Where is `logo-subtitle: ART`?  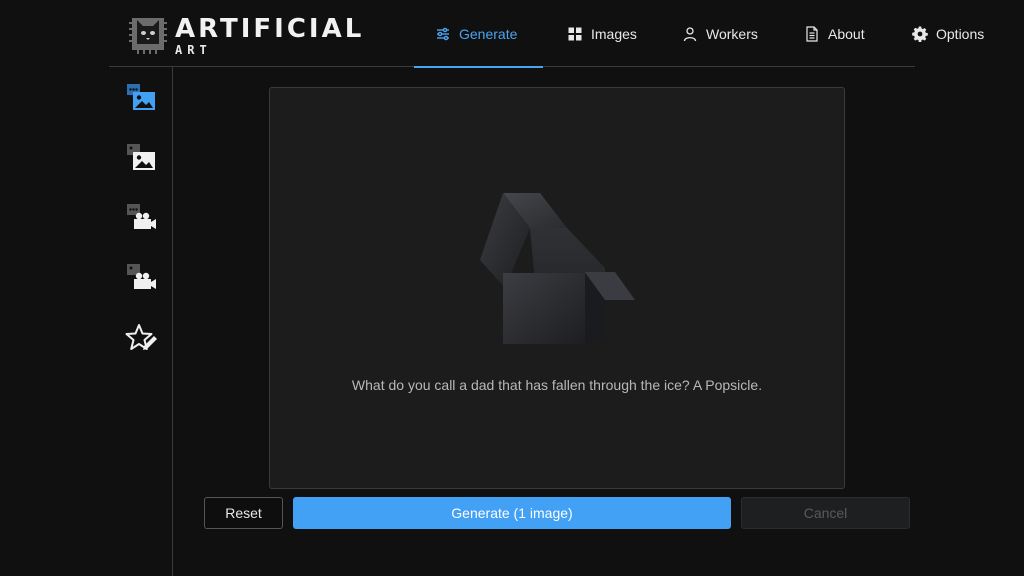 logo-subtitle: ART is located at coordinates (193, 50).